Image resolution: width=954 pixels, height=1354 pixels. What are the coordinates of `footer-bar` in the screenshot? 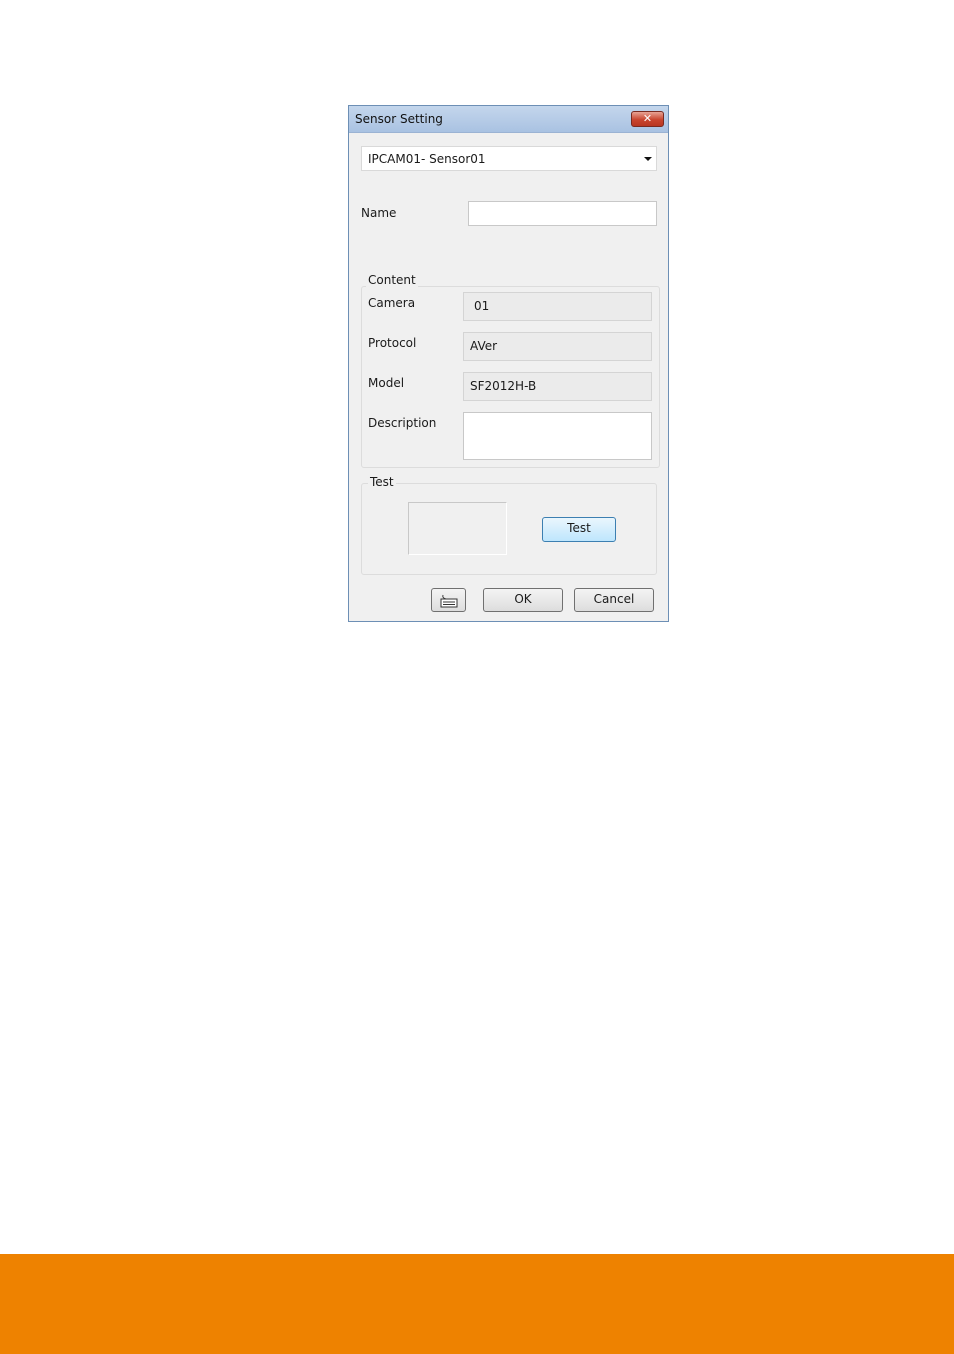 It's located at (477, 1304).